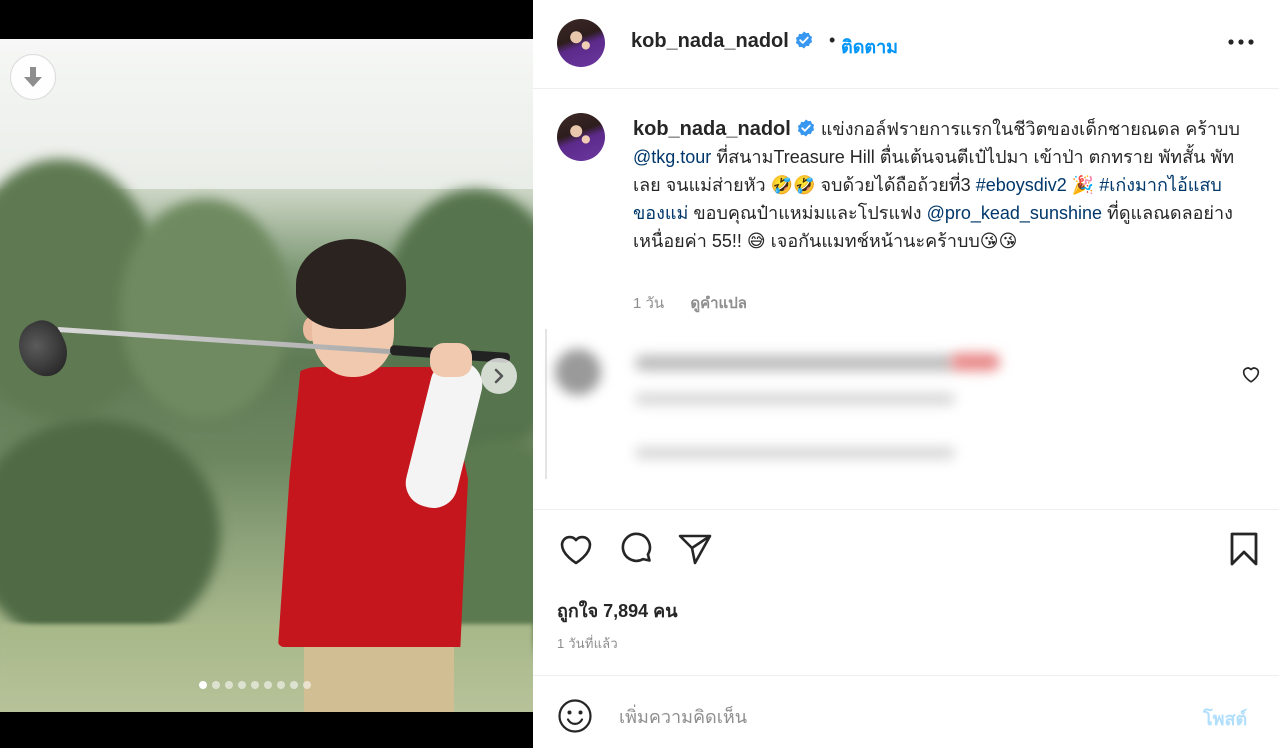  What do you see at coordinates (1014, 213) in the screenshot?
I see `mention-link: @pro_kead_sunshine` at bounding box center [1014, 213].